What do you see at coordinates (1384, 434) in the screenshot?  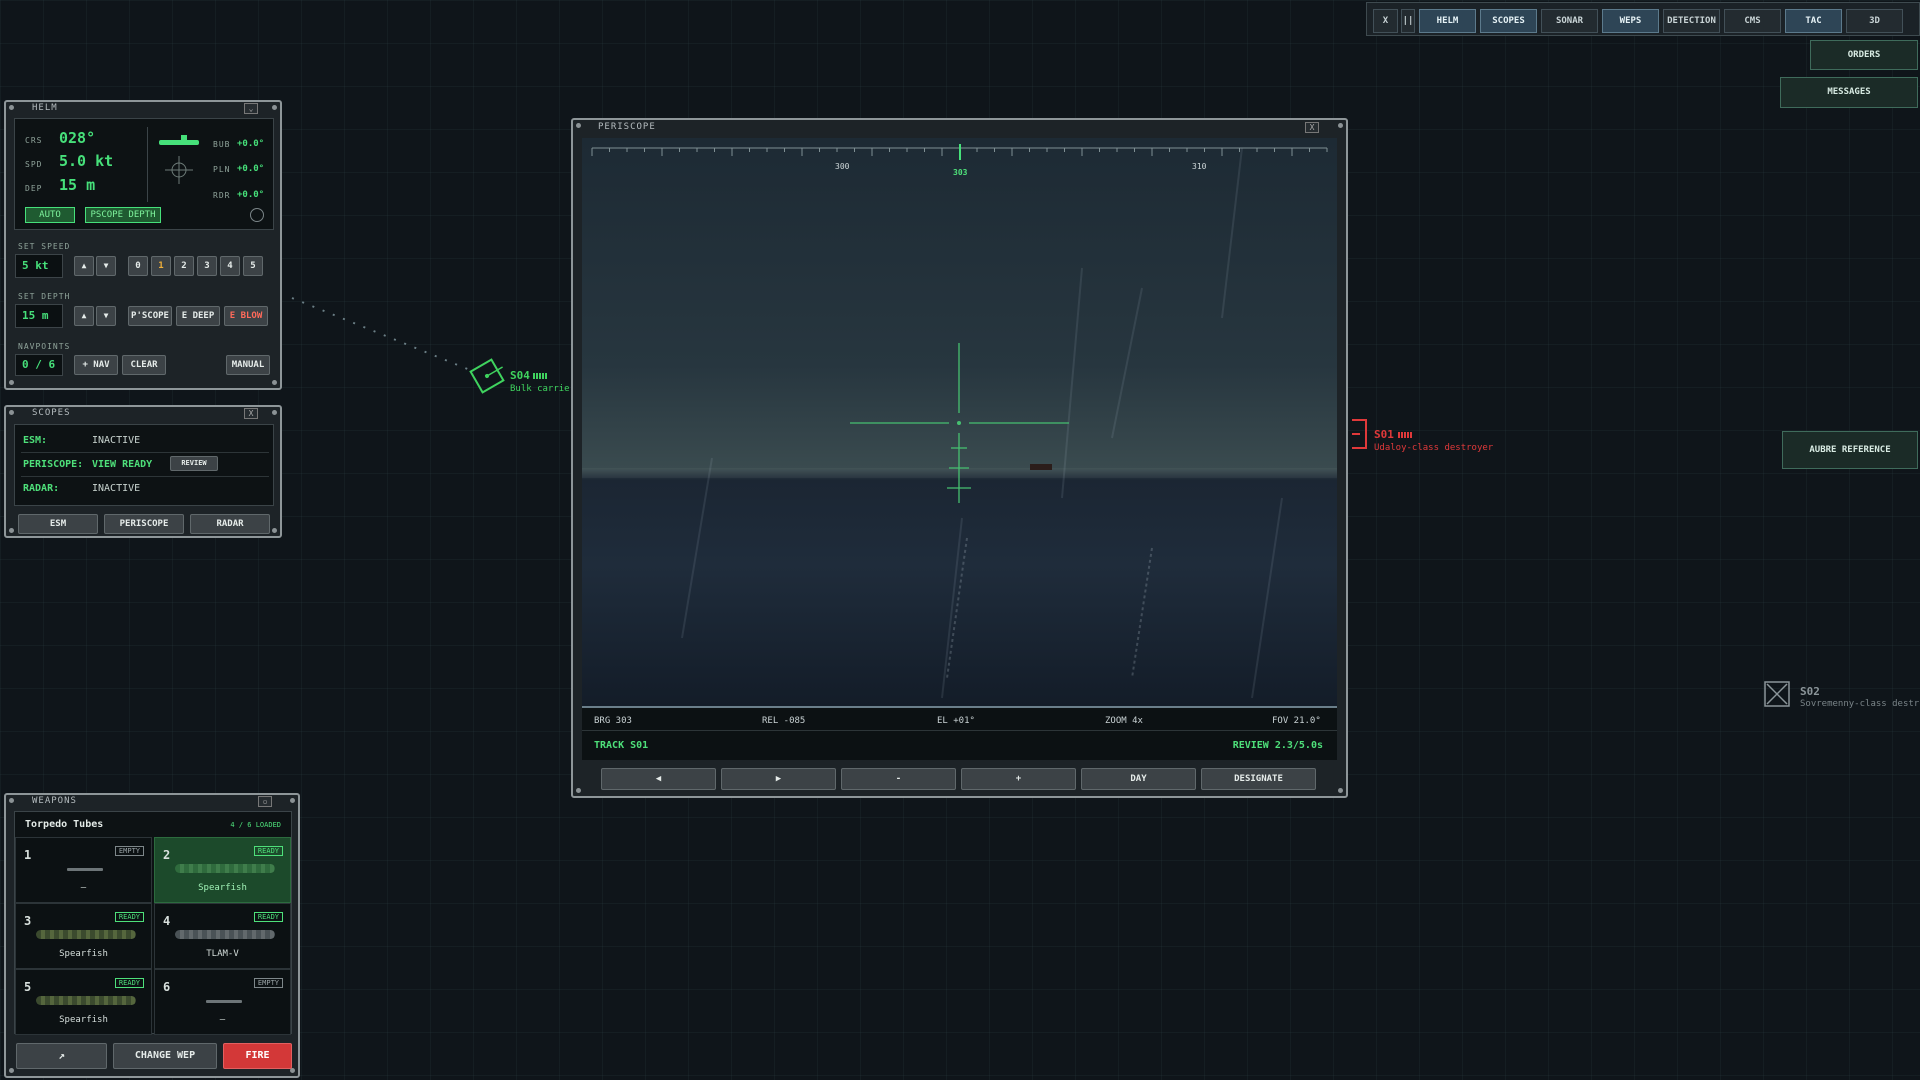 I see `contact-s01-id: S01` at bounding box center [1384, 434].